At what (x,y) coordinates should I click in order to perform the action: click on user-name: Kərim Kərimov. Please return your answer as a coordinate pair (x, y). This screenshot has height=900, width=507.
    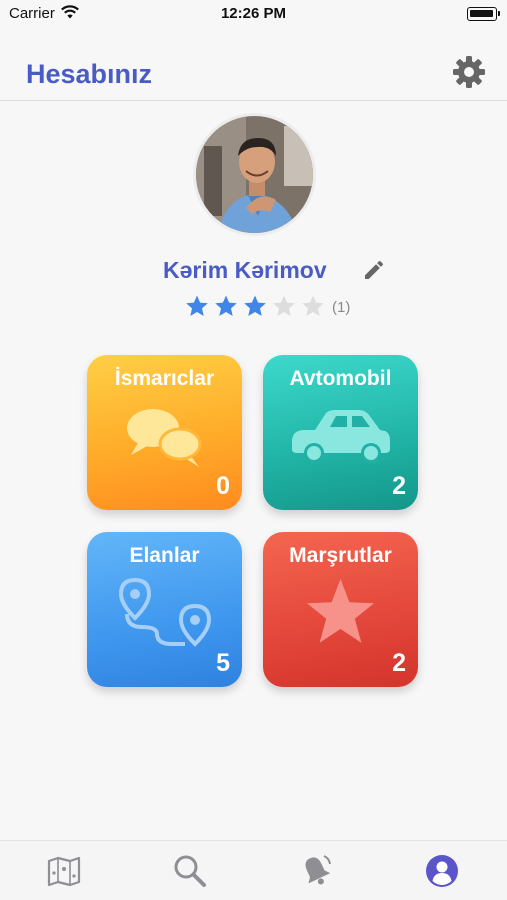
    Looking at the image, I should click on (245, 270).